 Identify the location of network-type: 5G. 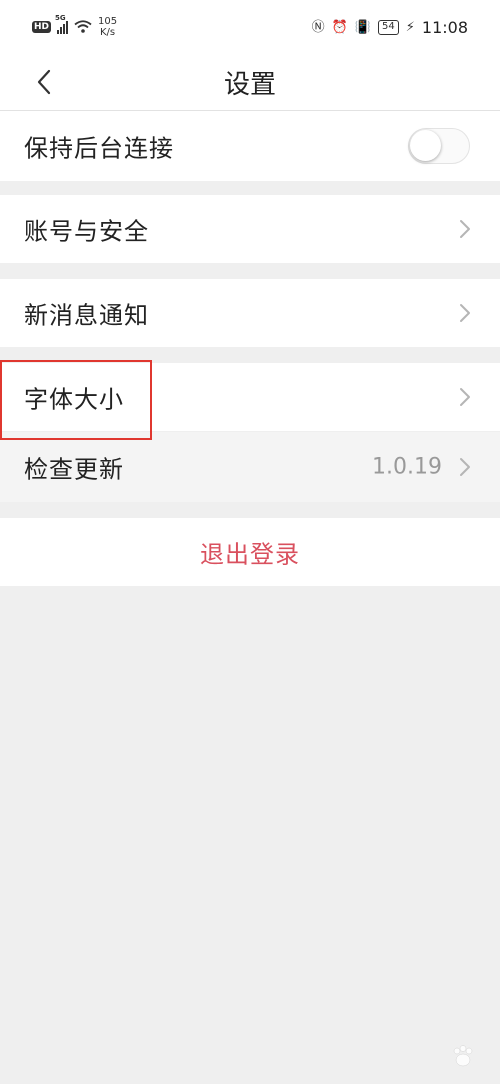
(60, 18).